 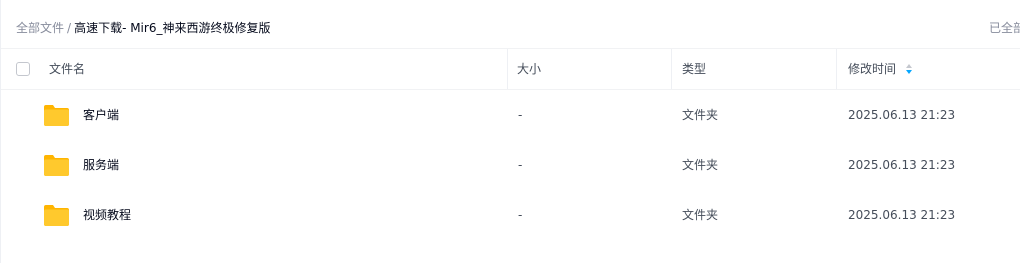 I want to click on header-modified-time: 修改时间, so click(x=872, y=69).